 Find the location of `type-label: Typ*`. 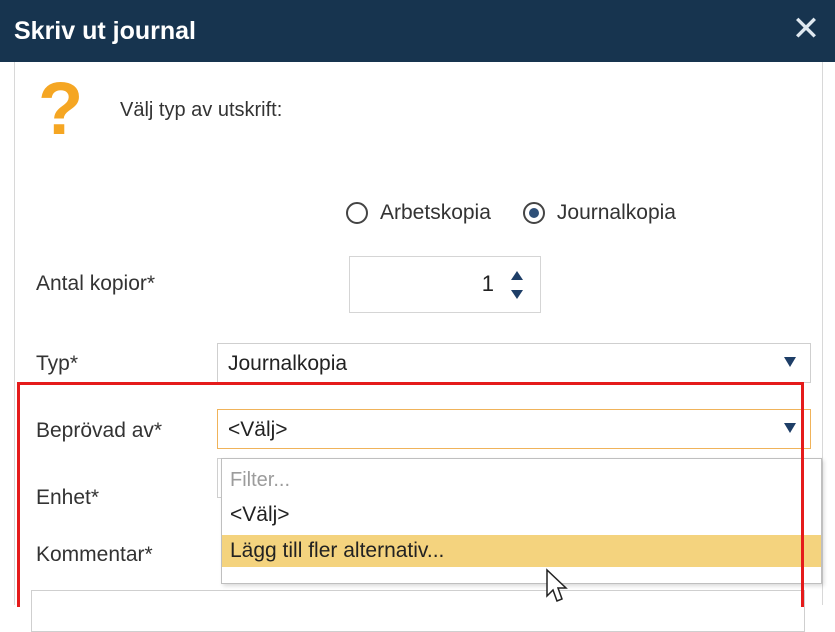

type-label: Typ* is located at coordinates (57, 363).